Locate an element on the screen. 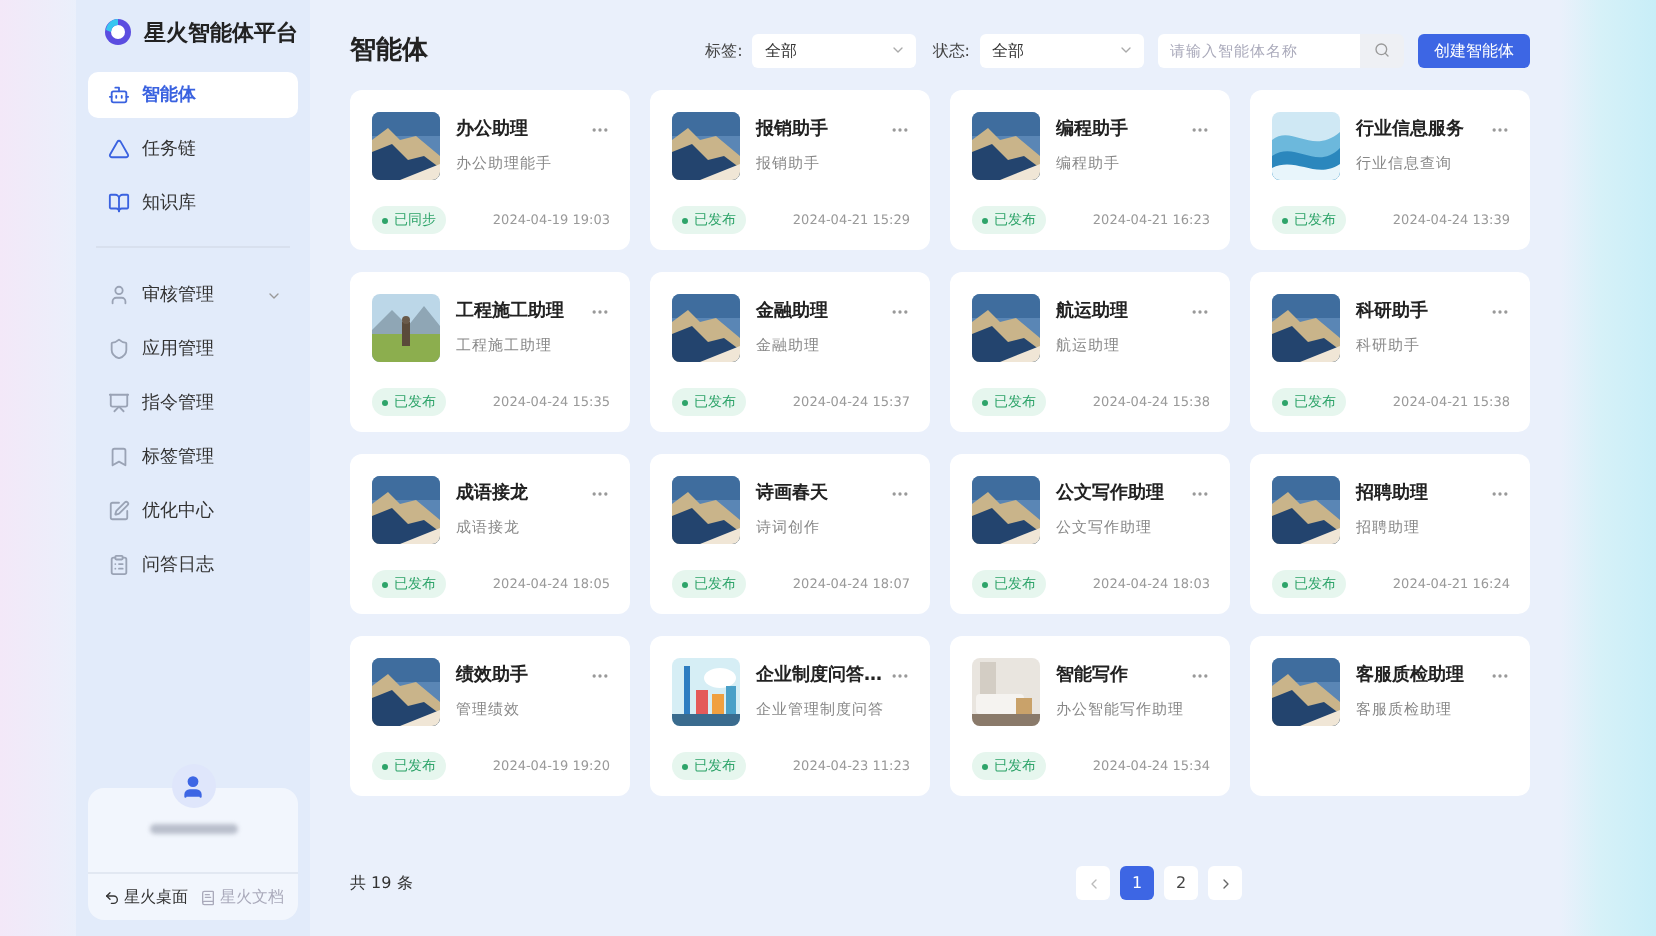  card-title: 诗画春天 is located at coordinates (792, 493).